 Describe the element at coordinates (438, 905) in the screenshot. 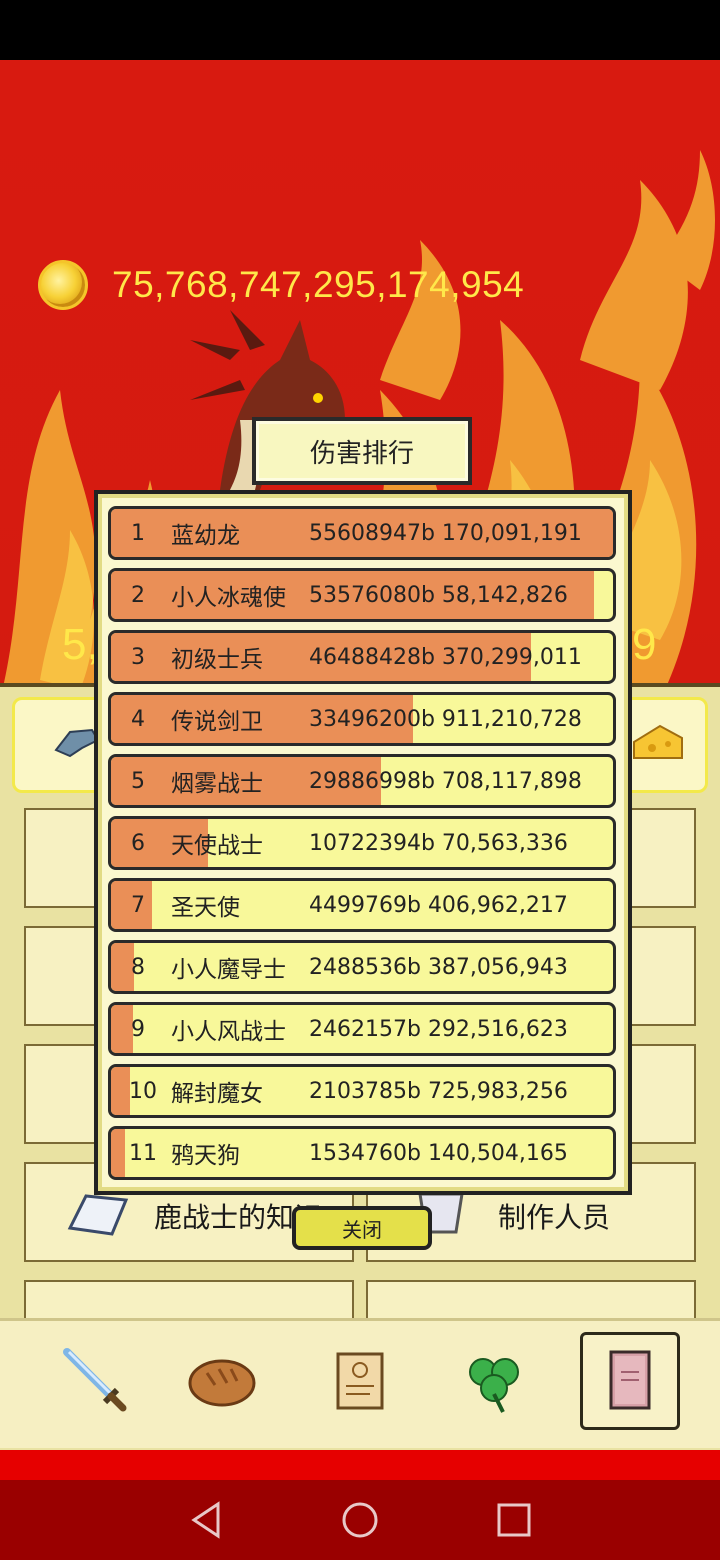

I see `ranking-value: 4499769b 406,962,217` at that location.